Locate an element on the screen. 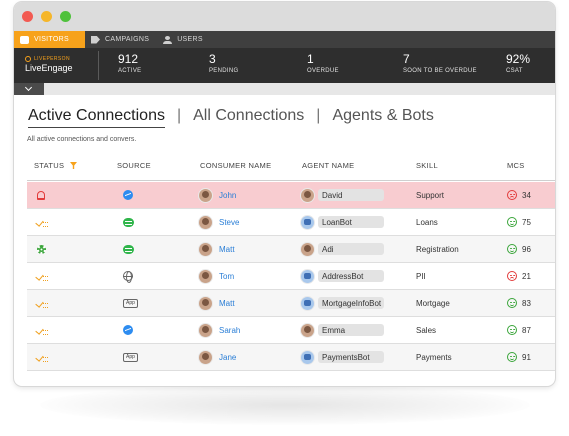 This screenshot has height=436, width=569. consumer-name-link: Jane is located at coordinates (227, 357).